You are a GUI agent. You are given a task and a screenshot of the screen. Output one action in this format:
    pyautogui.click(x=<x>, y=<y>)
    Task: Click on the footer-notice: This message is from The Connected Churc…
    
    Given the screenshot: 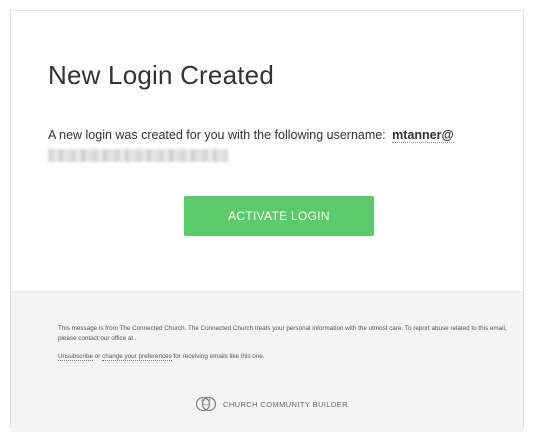 What is the action you would take?
    pyautogui.click(x=282, y=333)
    